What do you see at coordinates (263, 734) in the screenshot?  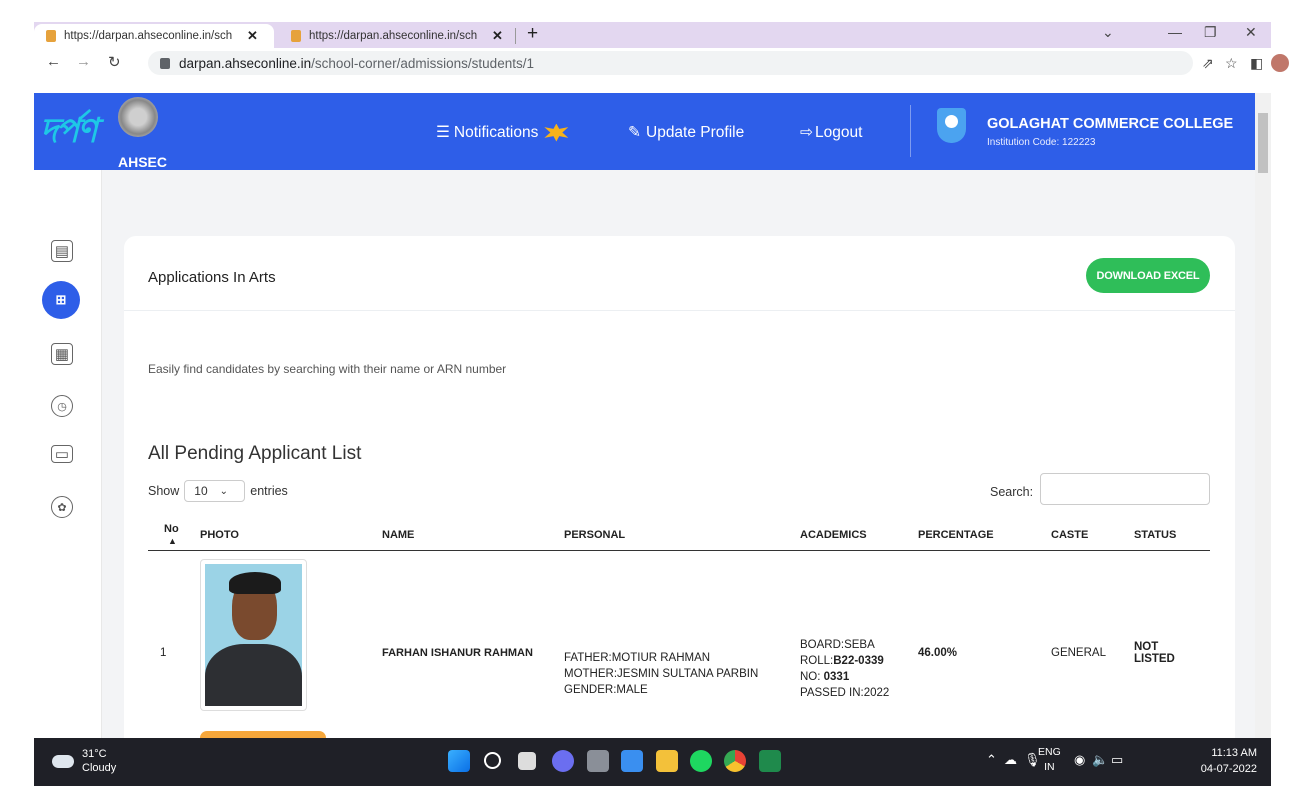 I see `submission-date-badge` at bounding box center [263, 734].